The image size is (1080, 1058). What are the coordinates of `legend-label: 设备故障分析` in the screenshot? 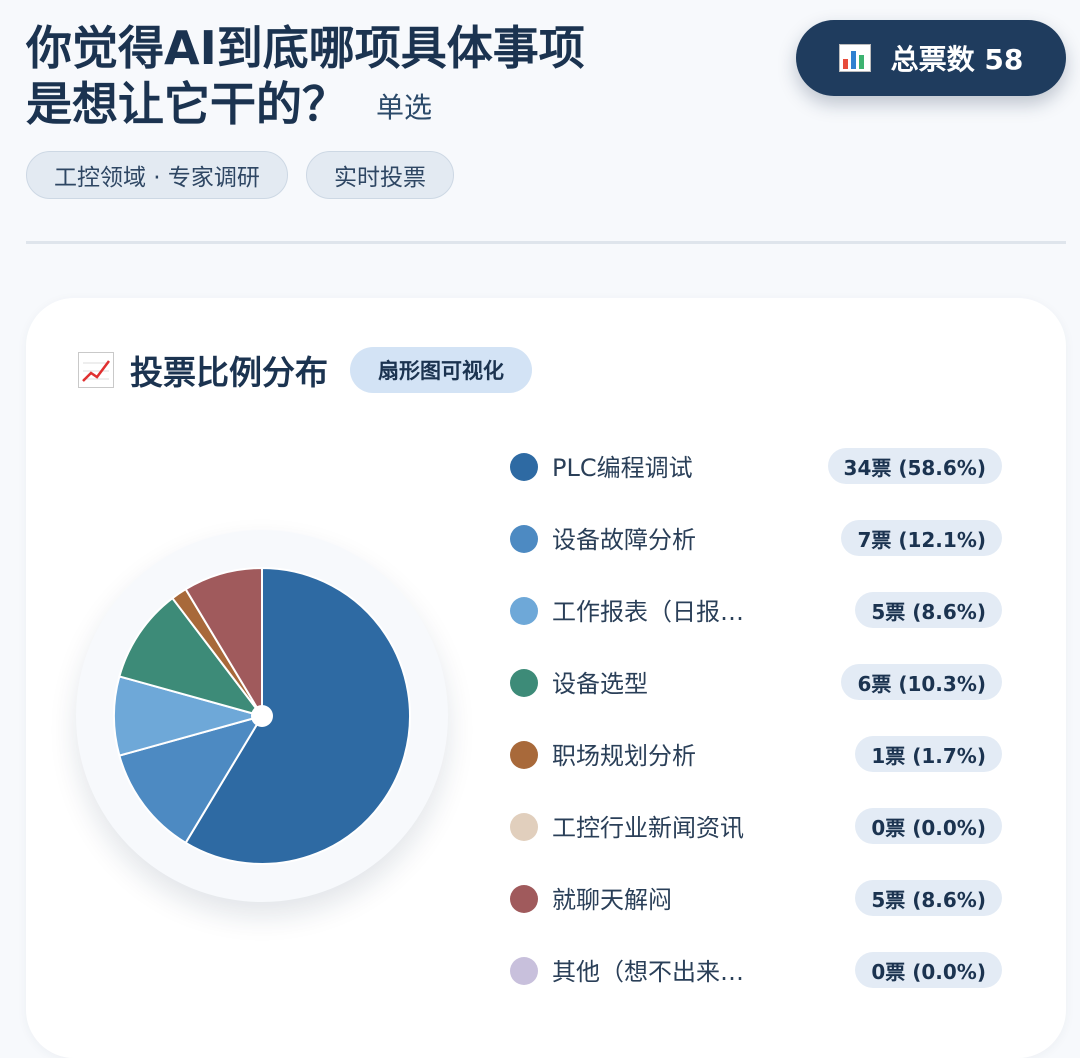 It's located at (624, 540).